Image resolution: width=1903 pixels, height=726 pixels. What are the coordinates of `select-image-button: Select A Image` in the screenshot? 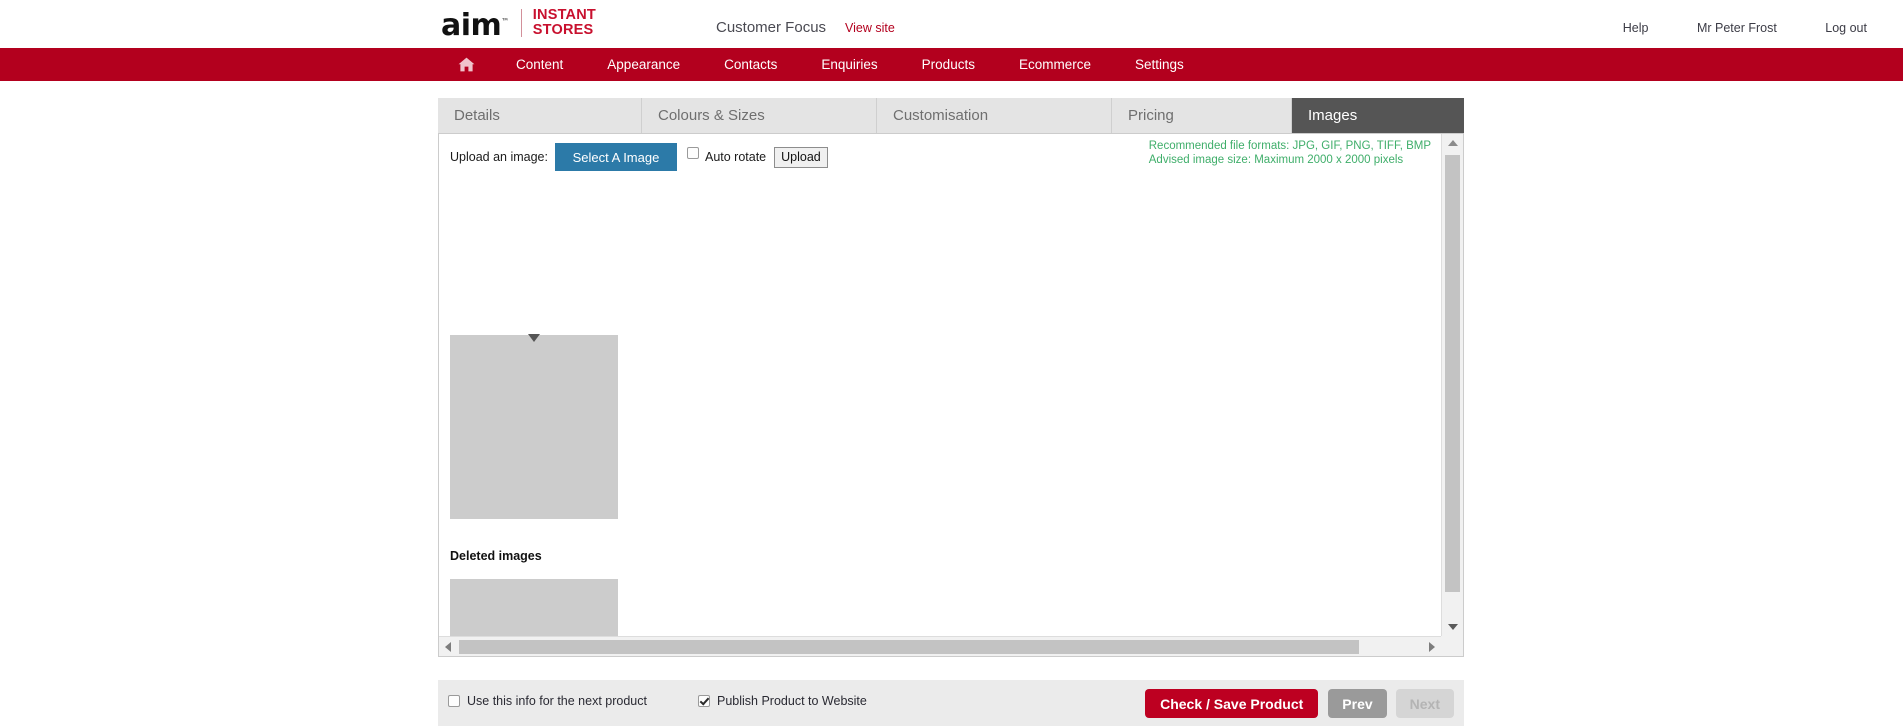 It's located at (615, 157).